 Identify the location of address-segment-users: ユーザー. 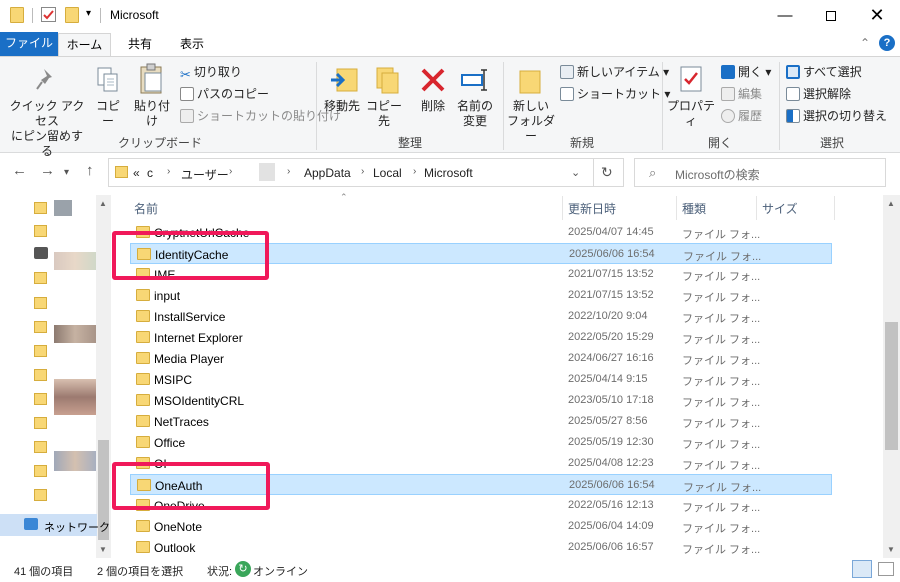
(205, 174).